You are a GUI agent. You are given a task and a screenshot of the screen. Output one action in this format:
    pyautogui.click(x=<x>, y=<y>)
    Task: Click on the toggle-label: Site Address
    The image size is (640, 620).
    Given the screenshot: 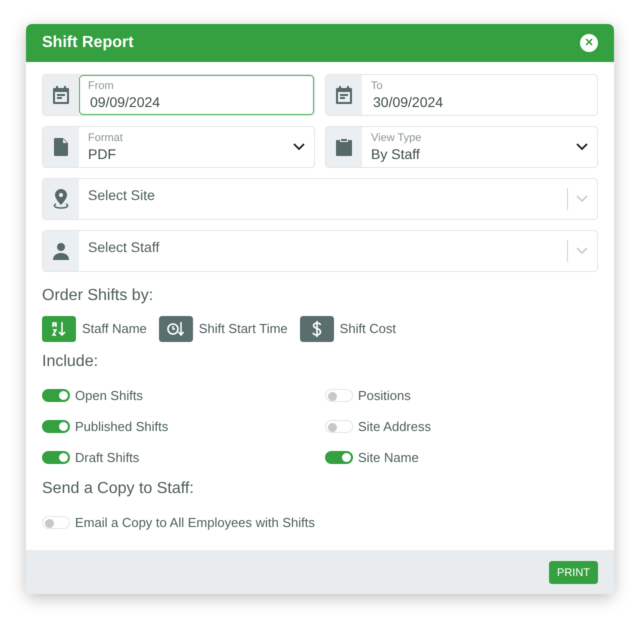 What is the action you would take?
    pyautogui.click(x=394, y=427)
    